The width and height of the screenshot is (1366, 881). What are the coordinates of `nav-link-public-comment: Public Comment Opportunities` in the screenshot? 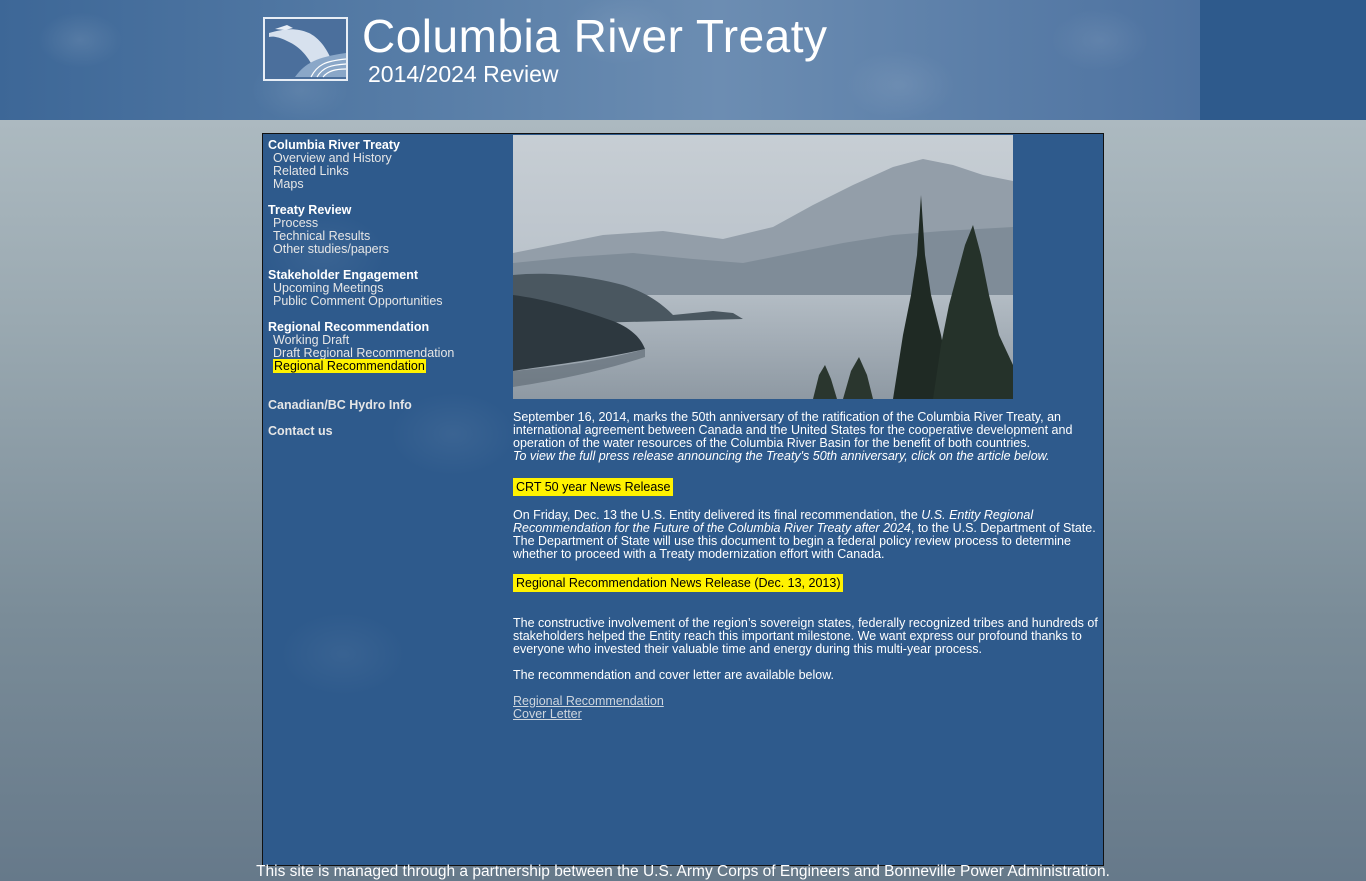 It's located at (358, 301).